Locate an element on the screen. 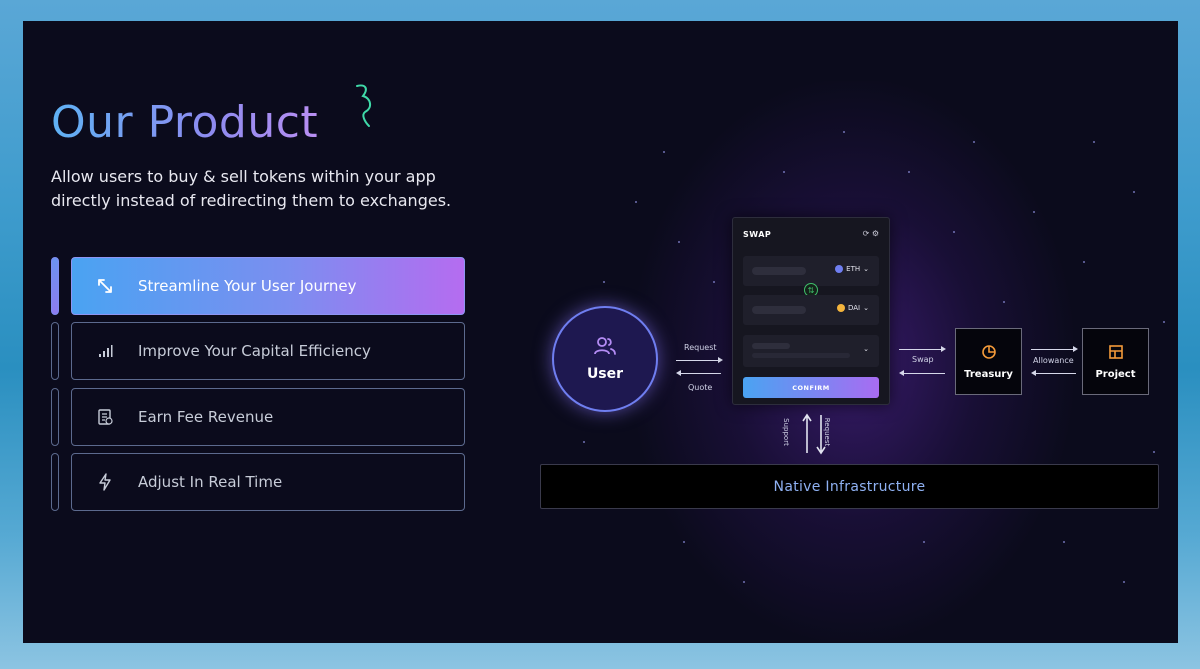 The width and height of the screenshot is (1200, 669). allowance-arrow-line is located at coordinates (1052, 349).